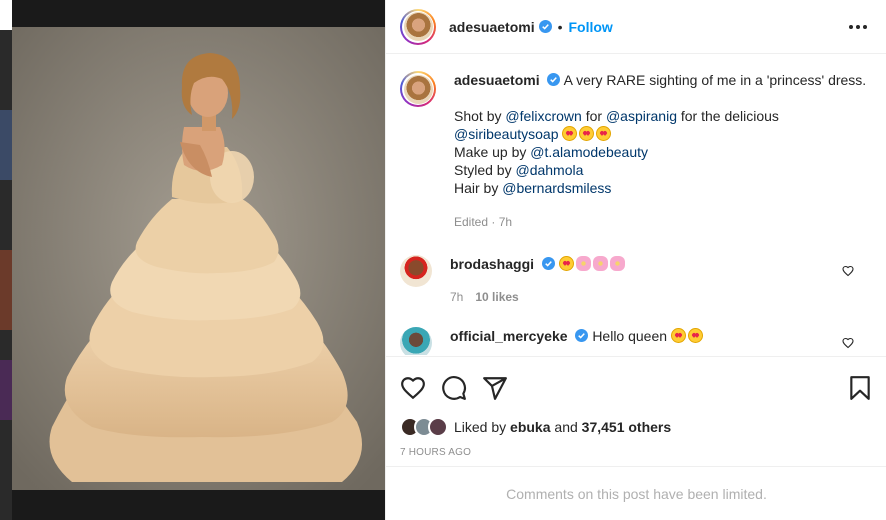 This screenshot has width=886, height=520. I want to click on caption-username: adesuaetomi, so click(497, 80).